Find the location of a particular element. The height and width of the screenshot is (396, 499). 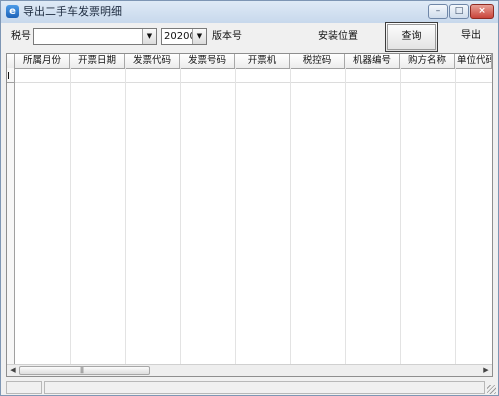

column-header-invoice-number: 发票号码 is located at coordinates (207, 61).